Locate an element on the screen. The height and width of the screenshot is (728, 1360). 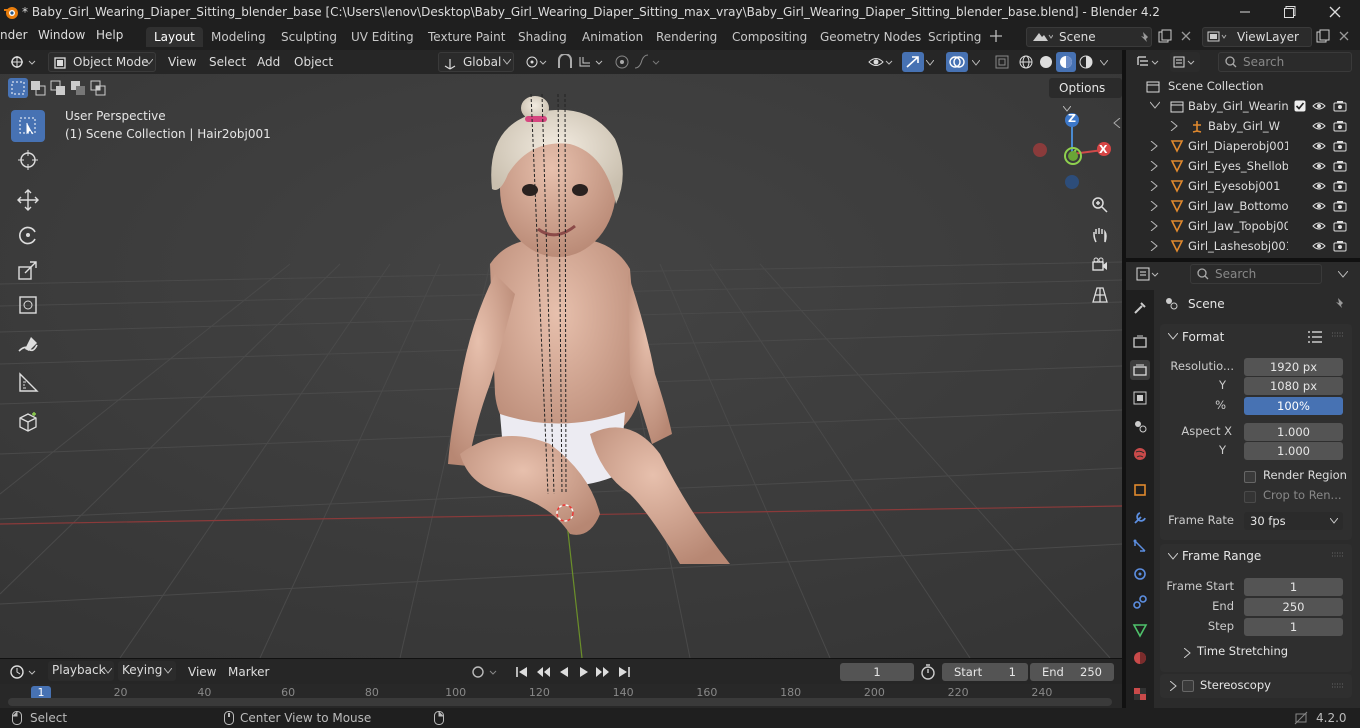
snap-target-icon is located at coordinates (592, 62).